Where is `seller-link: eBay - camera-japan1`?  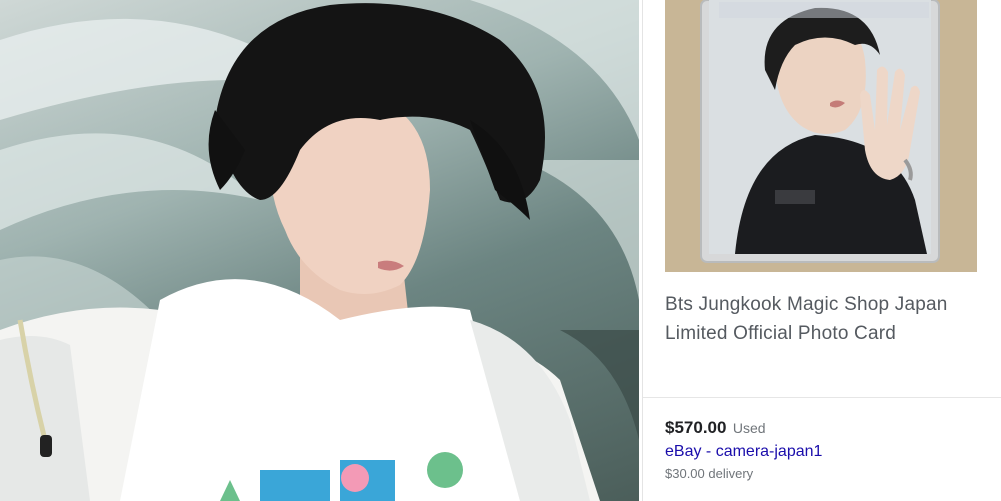 seller-link: eBay - camera-japan1 is located at coordinates (743, 452).